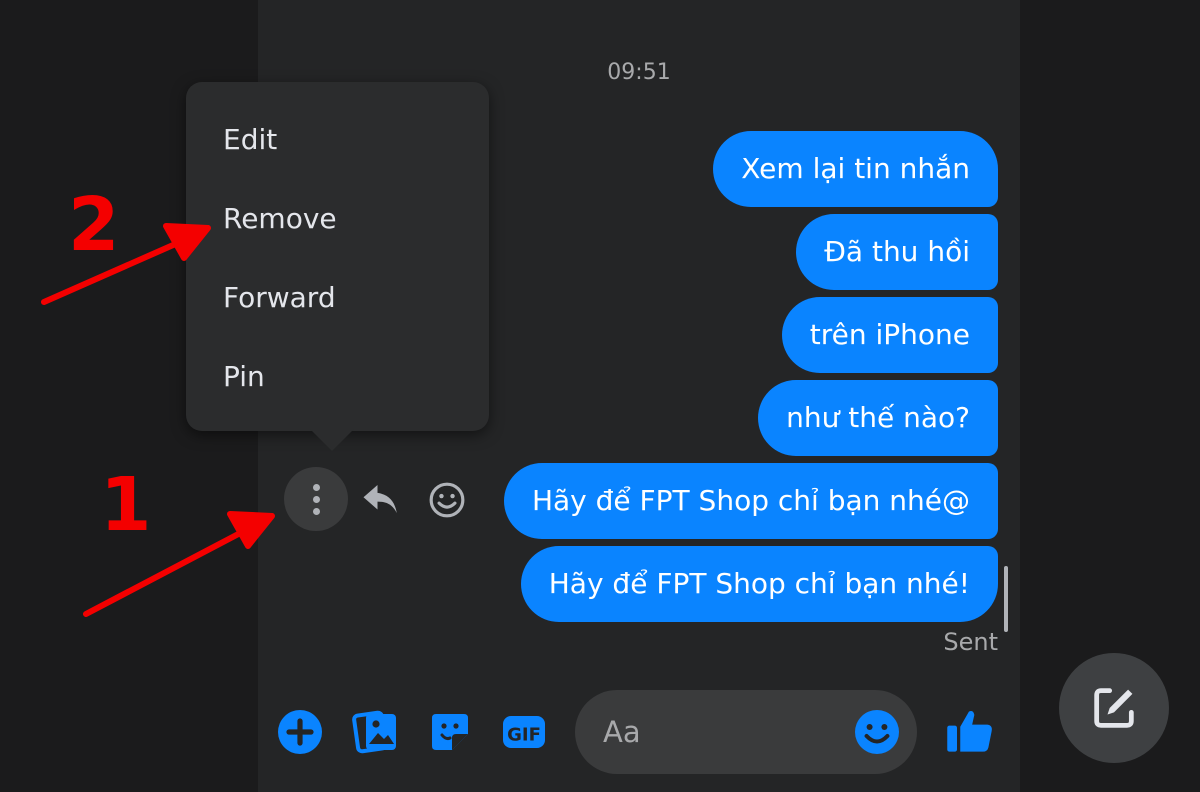 The height and width of the screenshot is (792, 1200). Describe the element at coordinates (187, 242) in the screenshot. I see `arrow-to-remove-head` at that location.